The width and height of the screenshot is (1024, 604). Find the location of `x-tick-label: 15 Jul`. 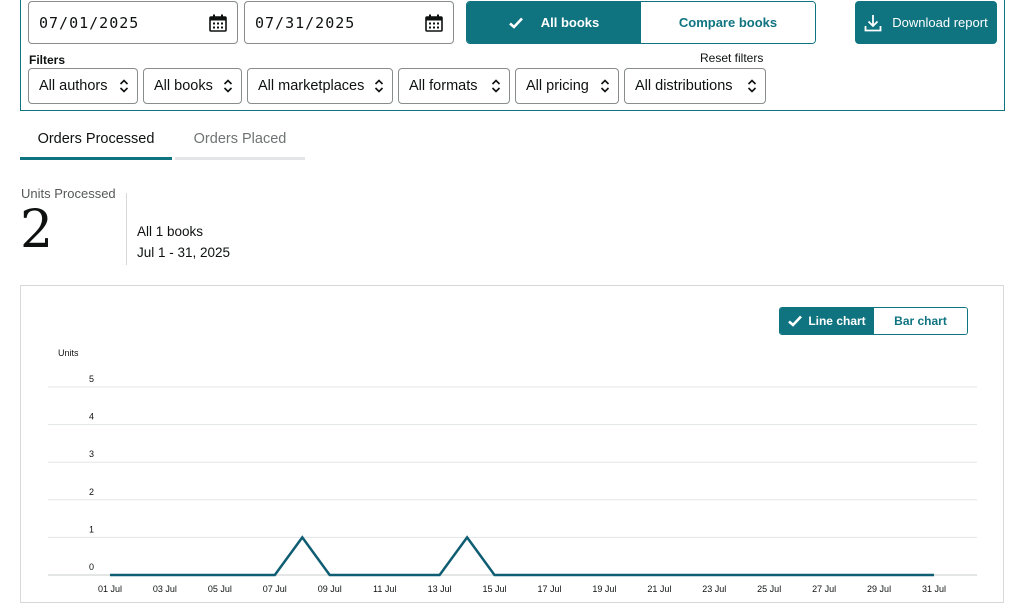

x-tick-label: 15 Jul is located at coordinates (495, 589).